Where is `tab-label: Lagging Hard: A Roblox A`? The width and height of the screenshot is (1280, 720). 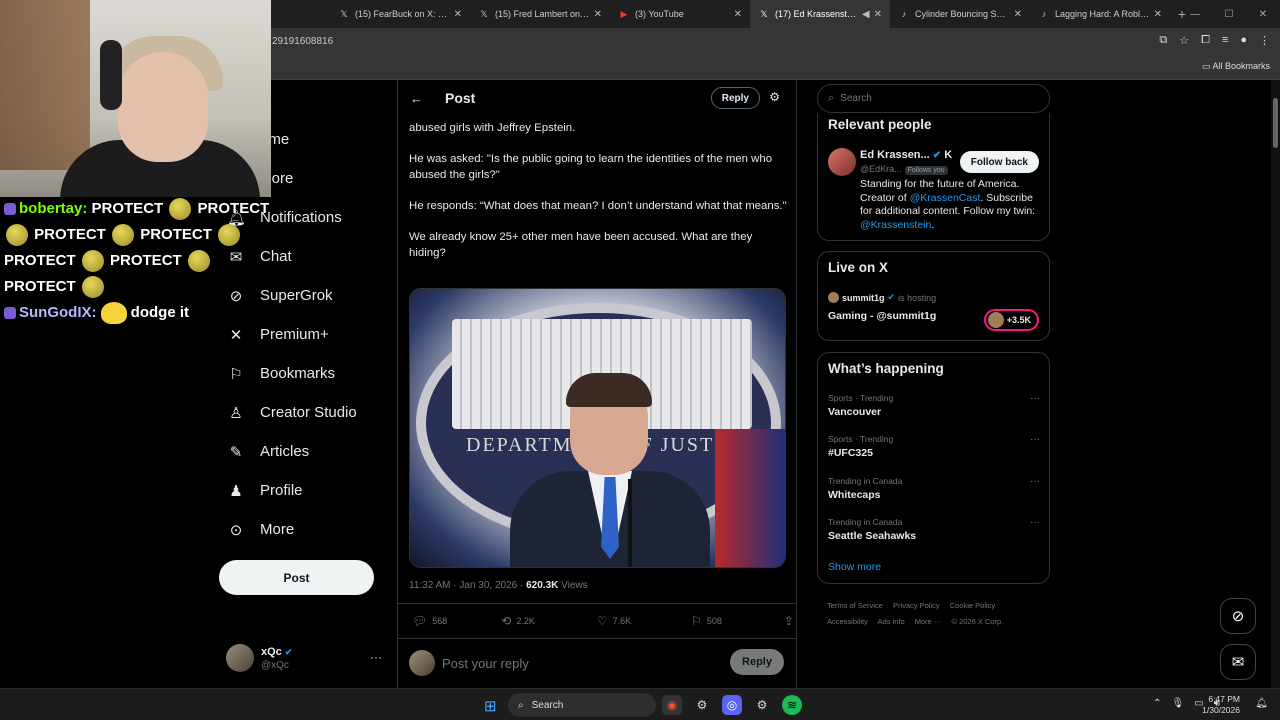 tab-label: Lagging Hard: A Roblox A is located at coordinates (1102, 14).